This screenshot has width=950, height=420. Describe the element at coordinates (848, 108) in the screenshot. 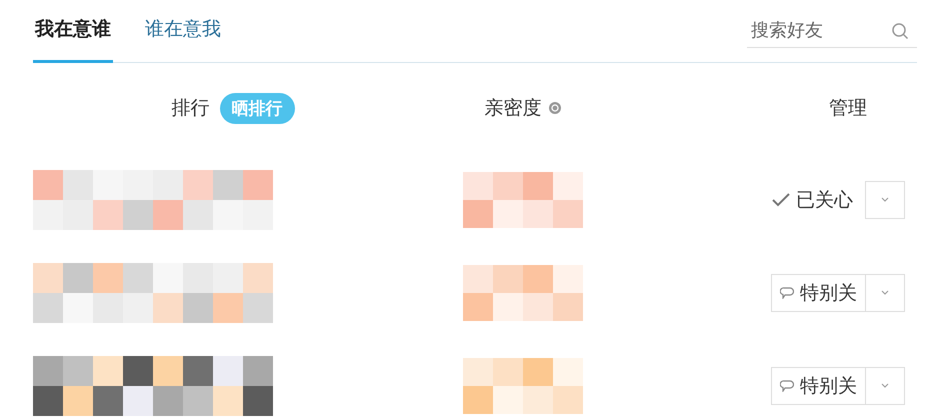

I see `manage-header: 管理` at that location.